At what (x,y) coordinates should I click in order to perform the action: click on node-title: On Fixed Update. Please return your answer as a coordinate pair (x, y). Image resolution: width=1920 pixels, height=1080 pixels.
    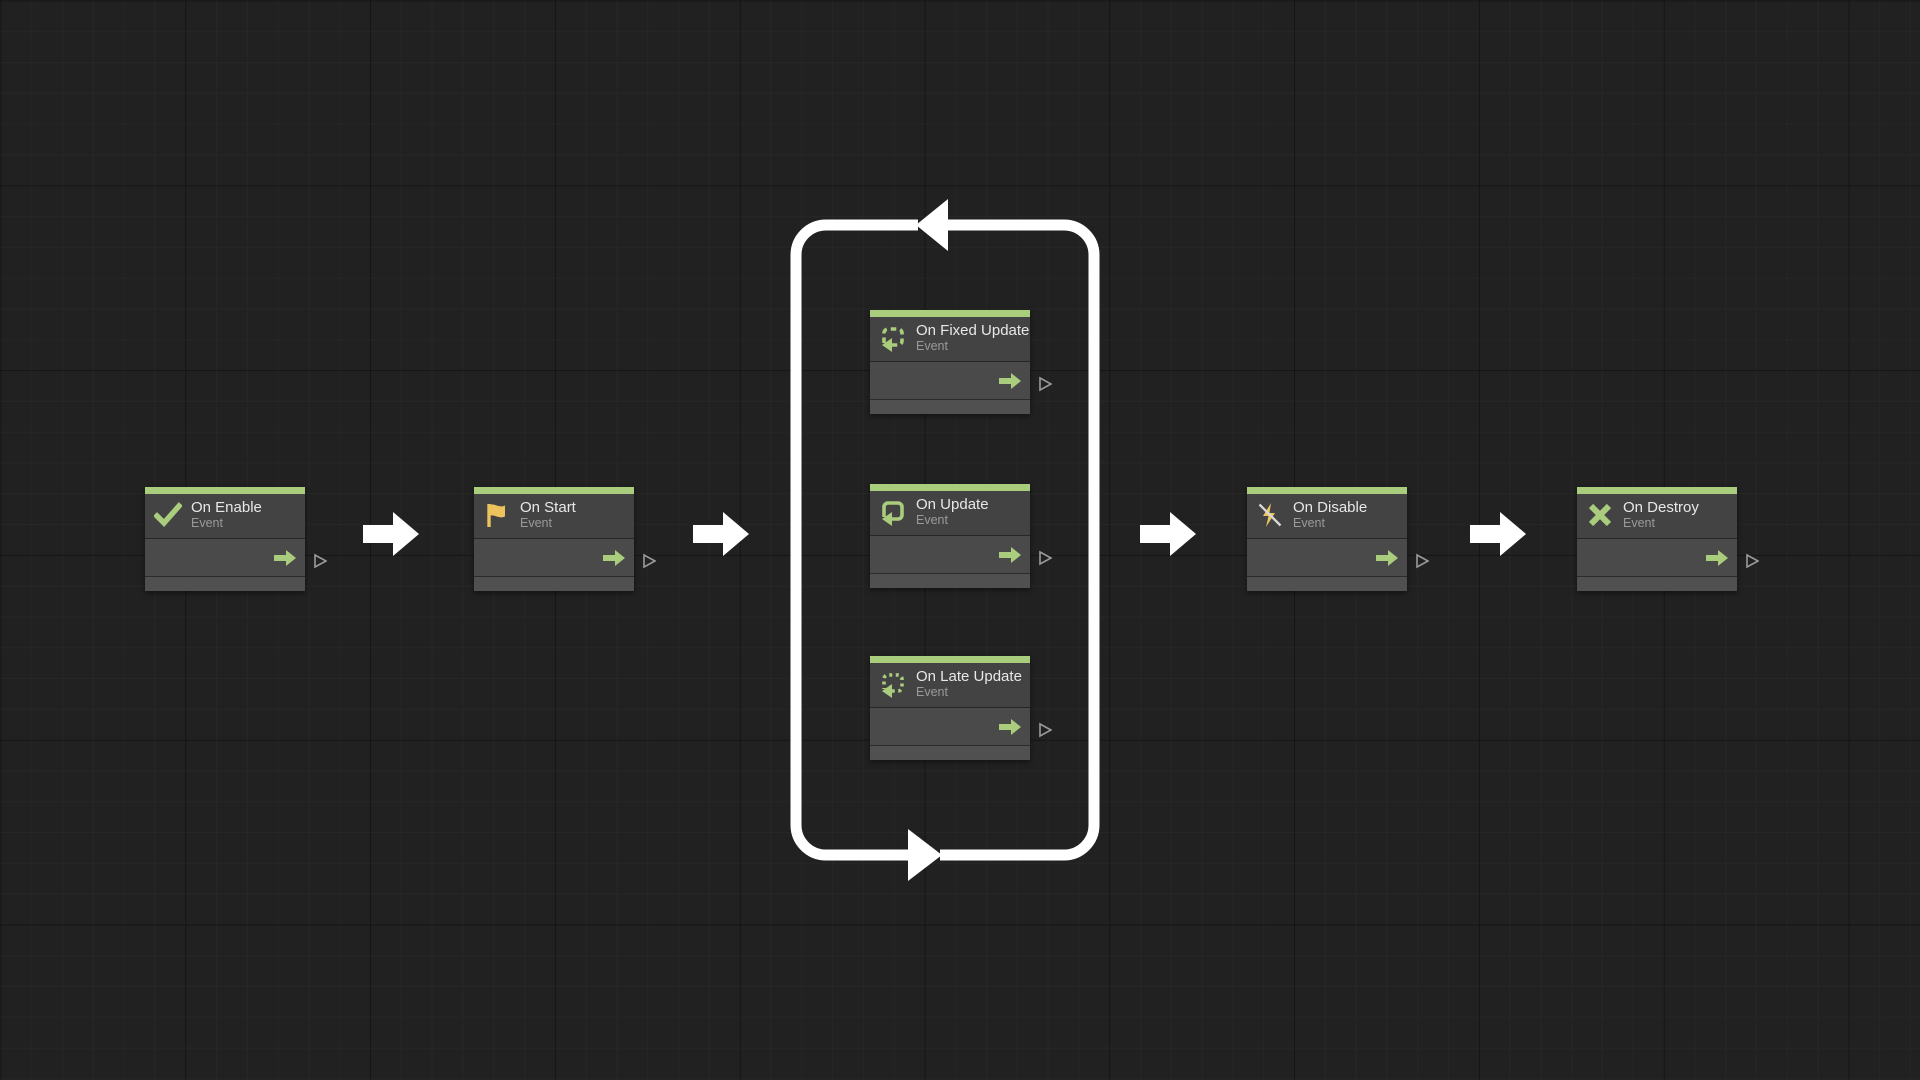
    Looking at the image, I should click on (973, 330).